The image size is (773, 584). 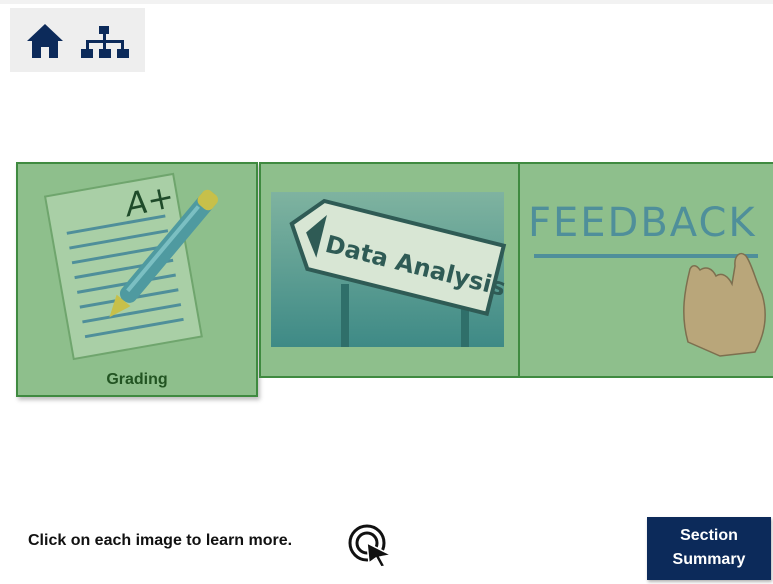 What do you see at coordinates (724, 304) in the screenshot?
I see `hand-icon` at bounding box center [724, 304].